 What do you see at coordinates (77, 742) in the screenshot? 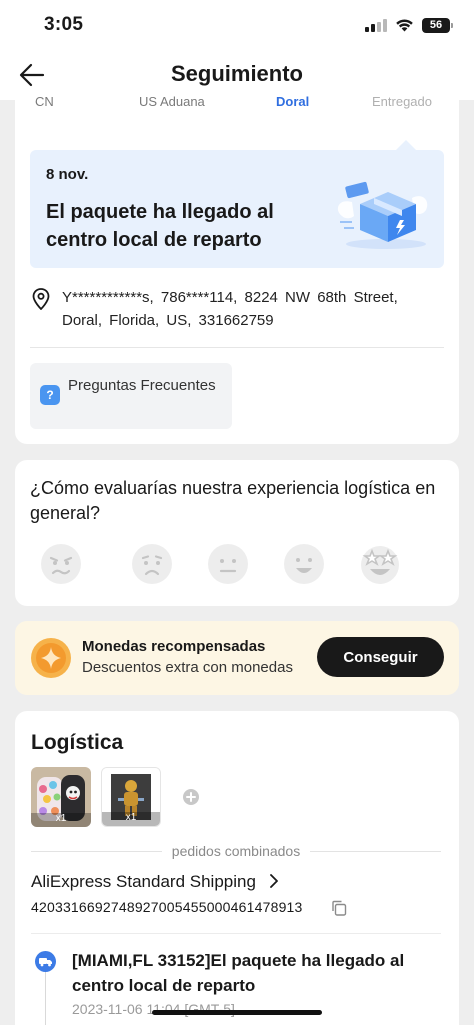
I see `logistics-title: Logística` at bounding box center [77, 742].